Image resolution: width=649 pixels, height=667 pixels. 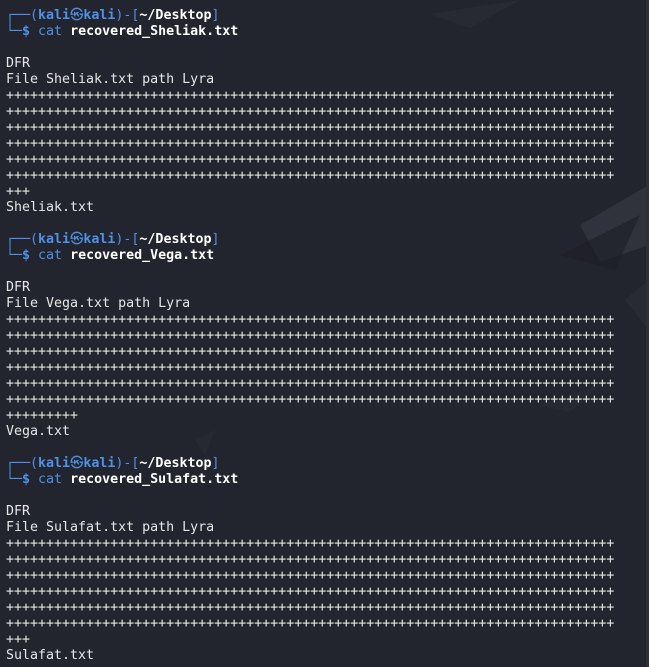 I want to click on command-argument: recovered_Vega.txt, so click(x=142, y=255).